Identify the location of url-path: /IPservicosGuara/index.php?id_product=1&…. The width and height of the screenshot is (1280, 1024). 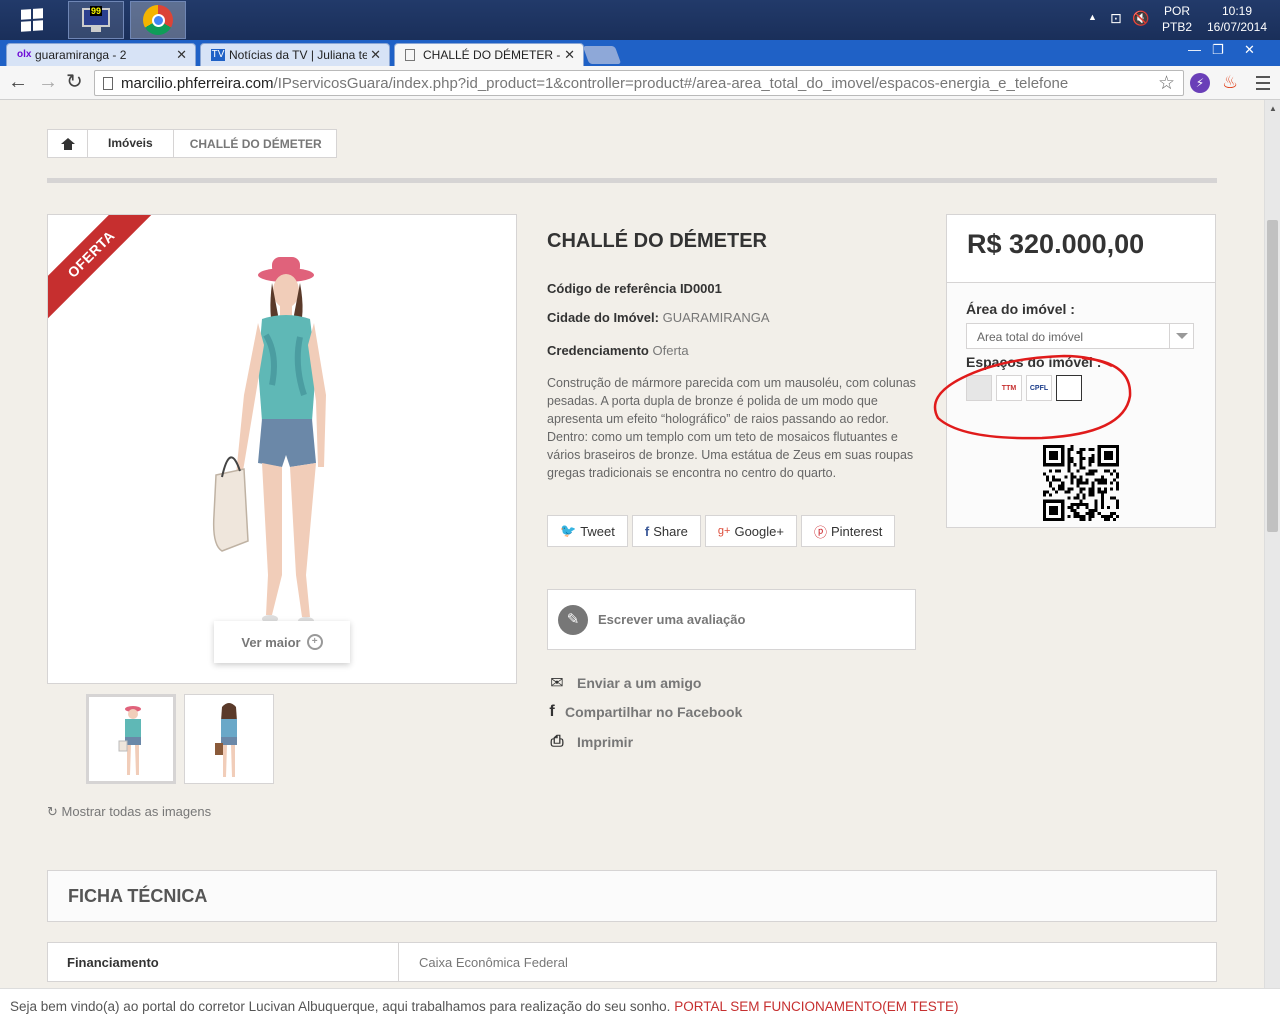
(671, 83).